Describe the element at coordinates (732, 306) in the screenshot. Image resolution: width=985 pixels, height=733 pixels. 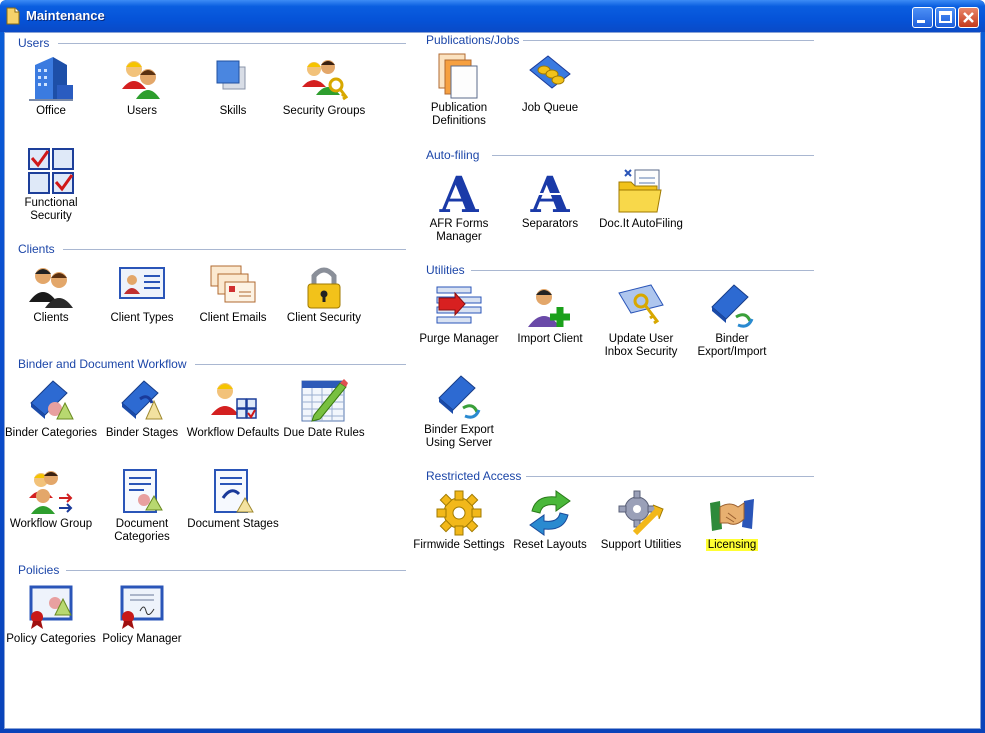
I see `binder-export-icon` at that location.